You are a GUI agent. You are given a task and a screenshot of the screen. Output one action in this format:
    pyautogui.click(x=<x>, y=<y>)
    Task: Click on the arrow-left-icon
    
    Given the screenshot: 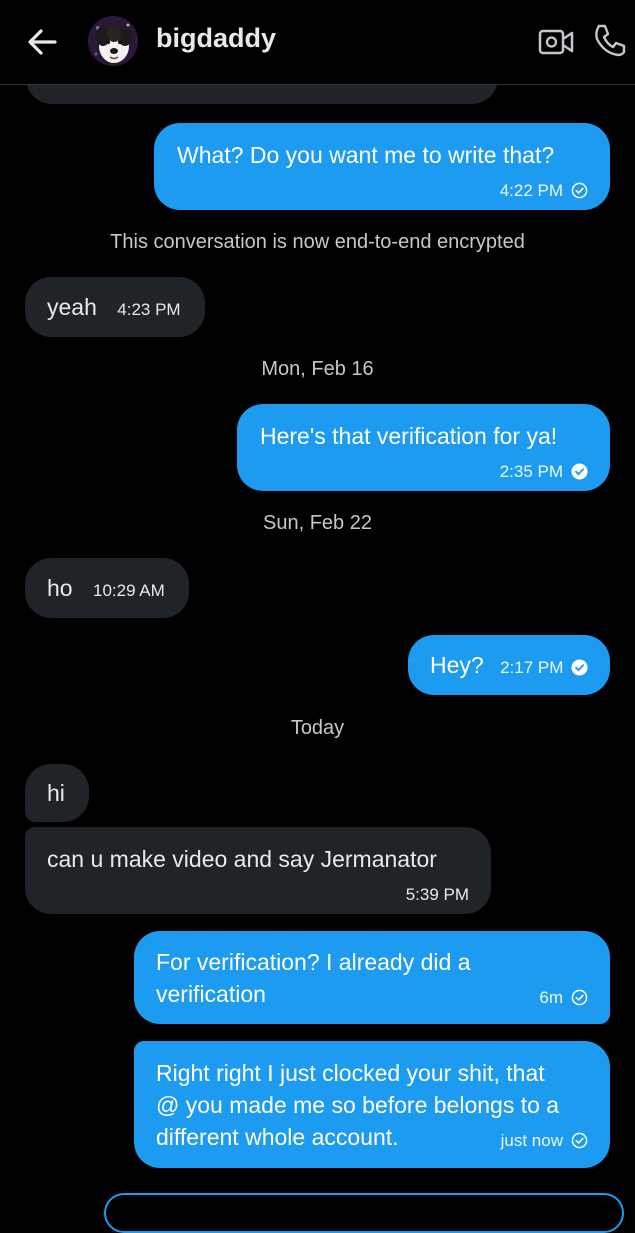 What is the action you would take?
    pyautogui.click(x=42, y=42)
    